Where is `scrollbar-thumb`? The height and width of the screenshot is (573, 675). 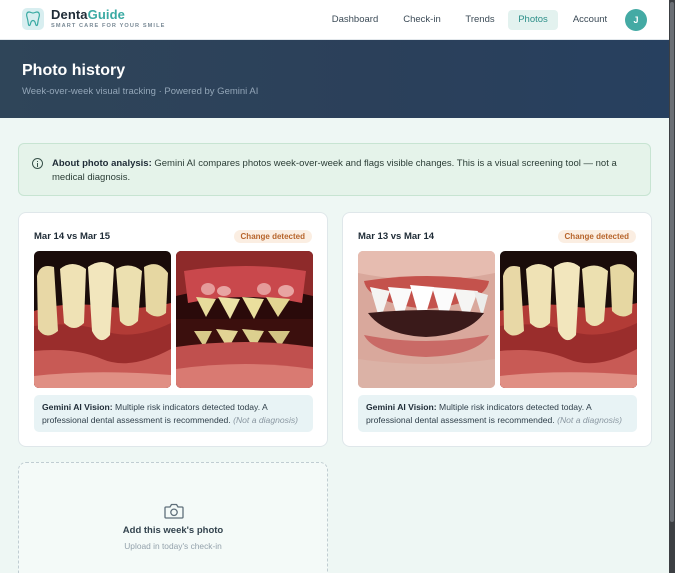
scrollbar-thumb is located at coordinates (672, 262).